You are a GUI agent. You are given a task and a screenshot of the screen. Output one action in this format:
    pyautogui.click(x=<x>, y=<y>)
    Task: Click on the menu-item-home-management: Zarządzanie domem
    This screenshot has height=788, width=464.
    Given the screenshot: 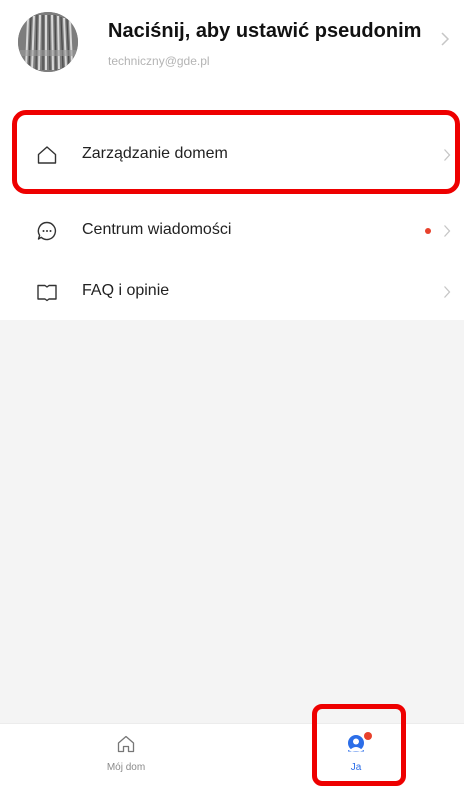 What is the action you would take?
    pyautogui.click(x=232, y=155)
    